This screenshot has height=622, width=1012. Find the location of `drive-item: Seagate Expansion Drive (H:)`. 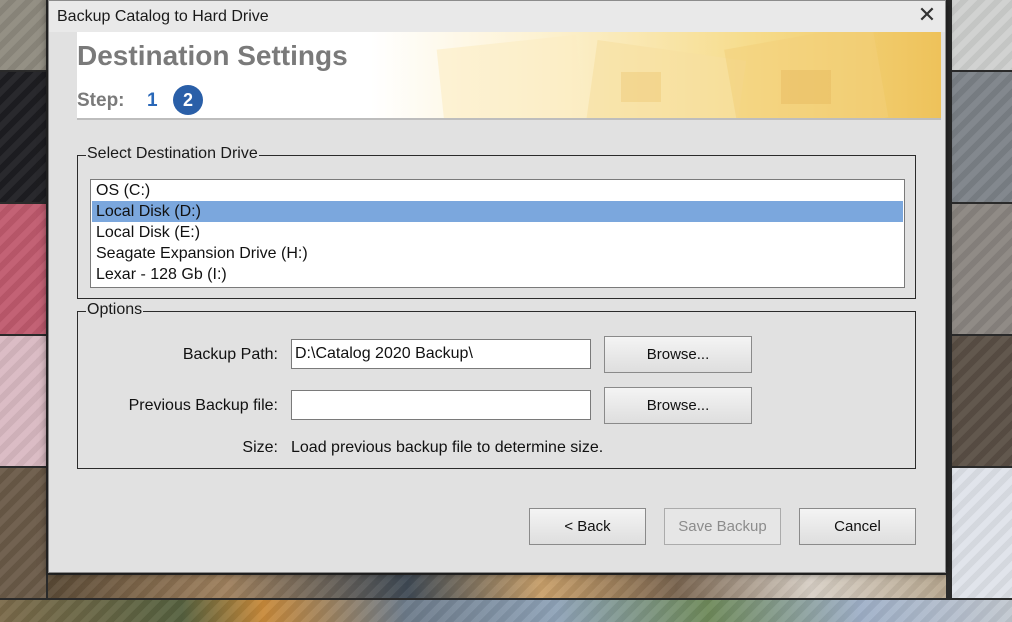

drive-item: Seagate Expansion Drive (H:) is located at coordinates (497, 253).